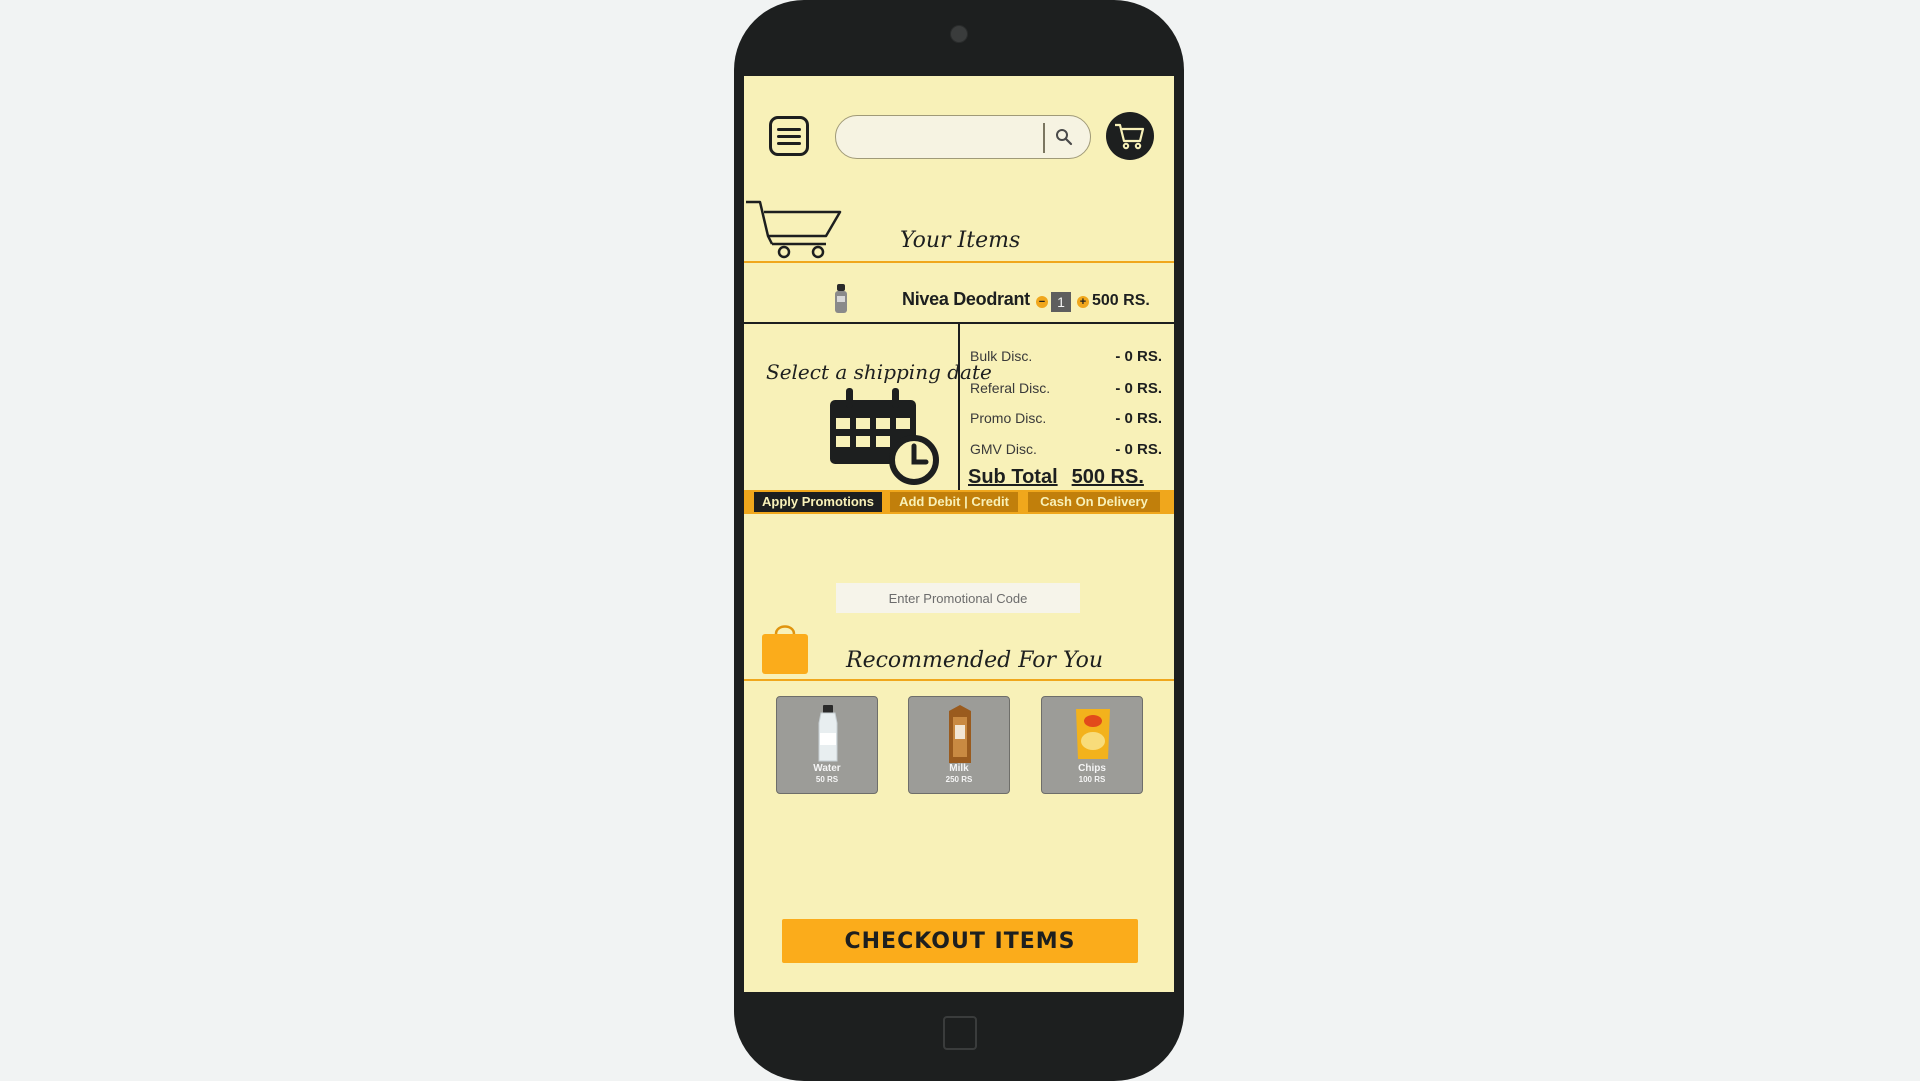 Image resolution: width=1920 pixels, height=1081 pixels. I want to click on deodorant-image, so click(841, 298).